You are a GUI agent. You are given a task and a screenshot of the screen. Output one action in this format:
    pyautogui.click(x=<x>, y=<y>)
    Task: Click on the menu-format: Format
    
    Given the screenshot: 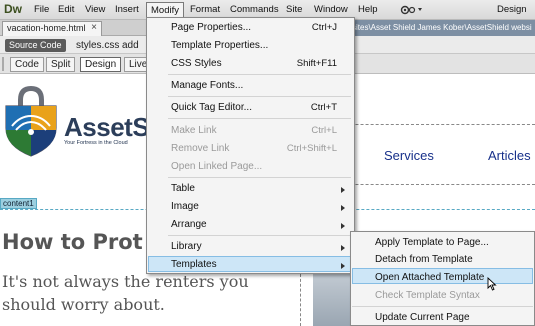 What is the action you would take?
    pyautogui.click(x=205, y=9)
    